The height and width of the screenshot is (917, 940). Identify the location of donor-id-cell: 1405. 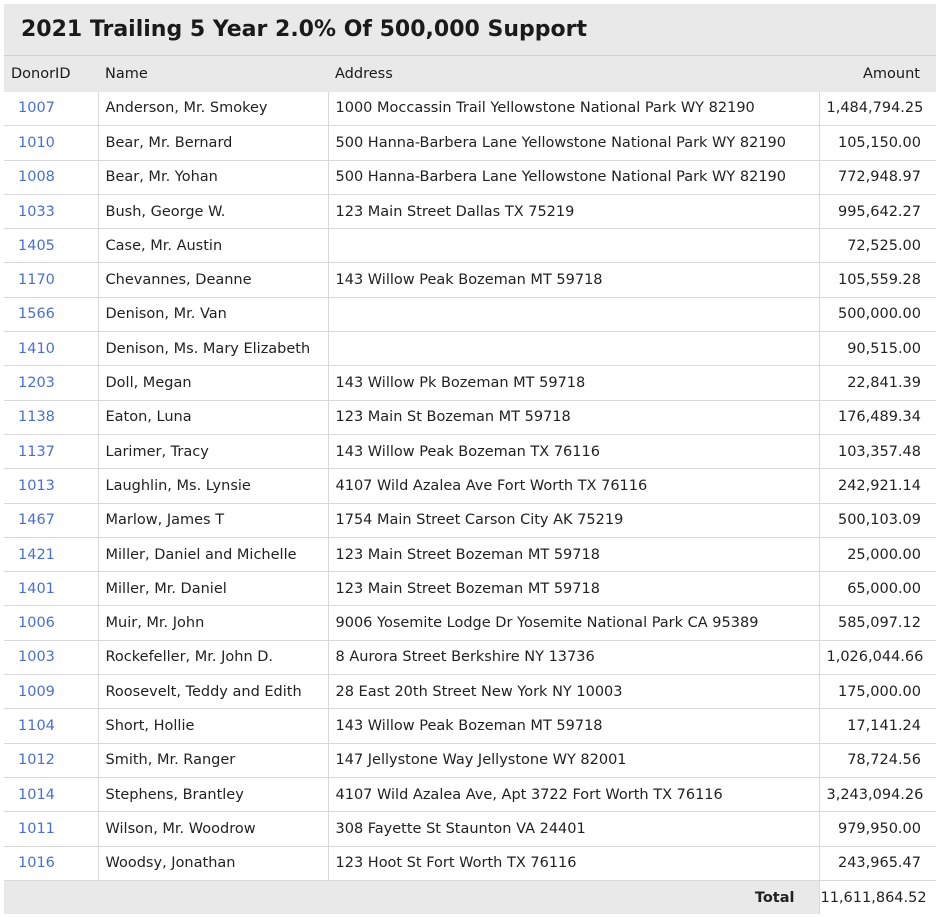
(51, 246).